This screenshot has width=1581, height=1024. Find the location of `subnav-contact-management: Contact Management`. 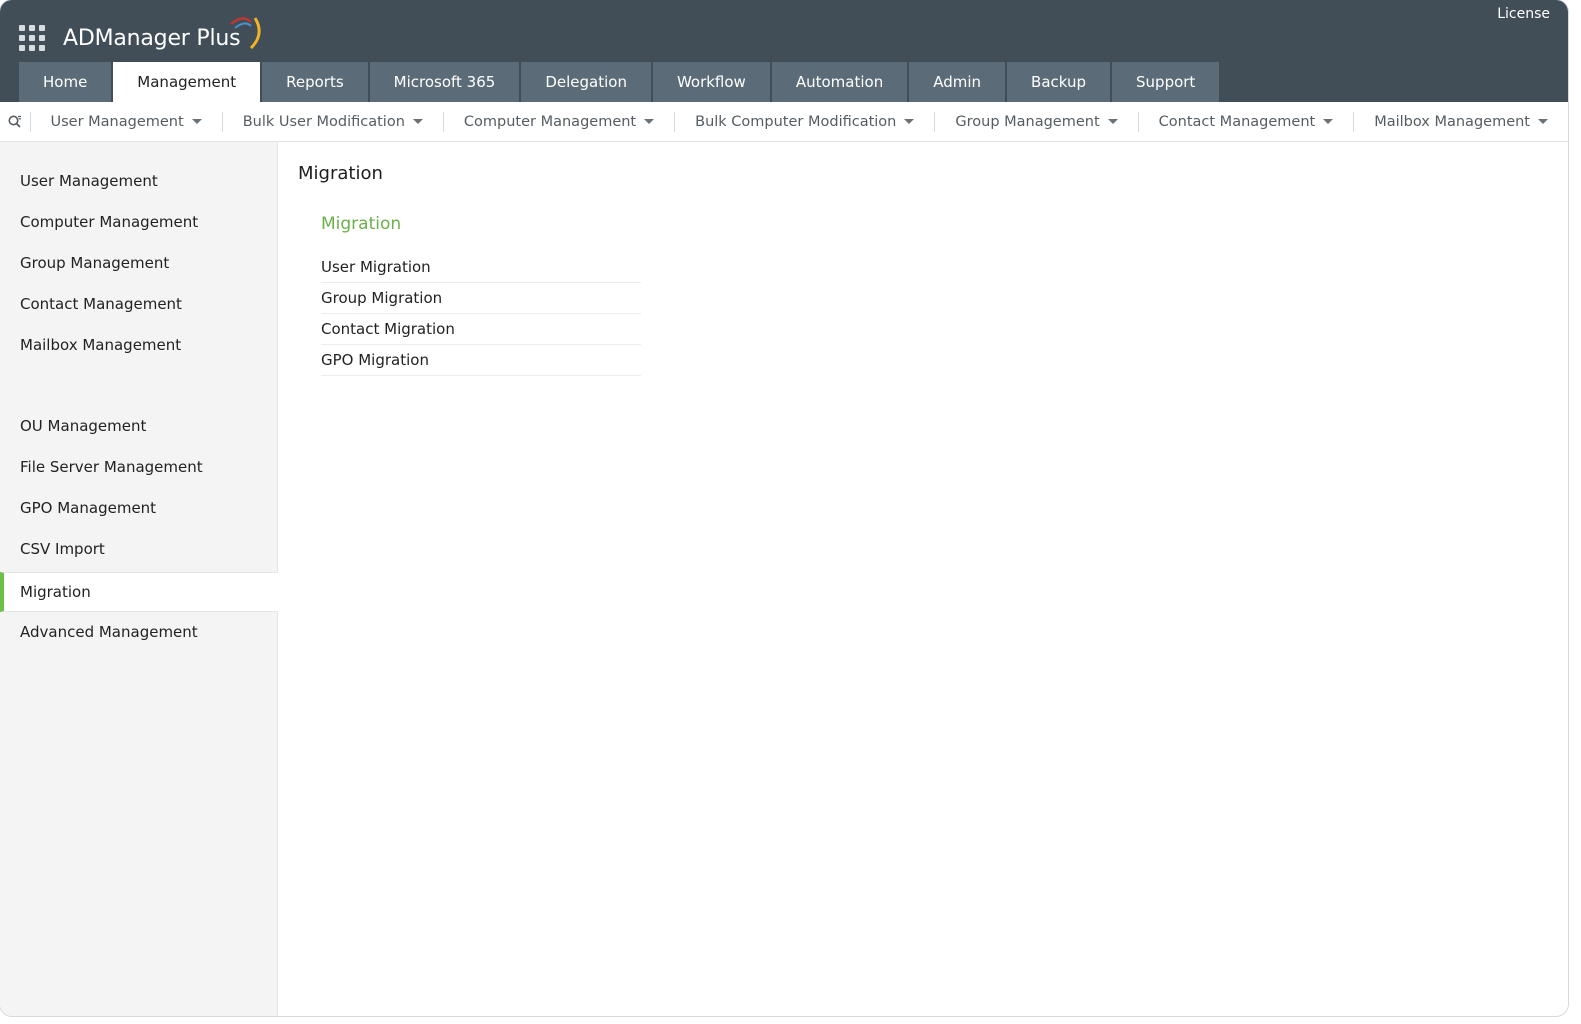

subnav-contact-management: Contact Management is located at coordinates (1245, 121).